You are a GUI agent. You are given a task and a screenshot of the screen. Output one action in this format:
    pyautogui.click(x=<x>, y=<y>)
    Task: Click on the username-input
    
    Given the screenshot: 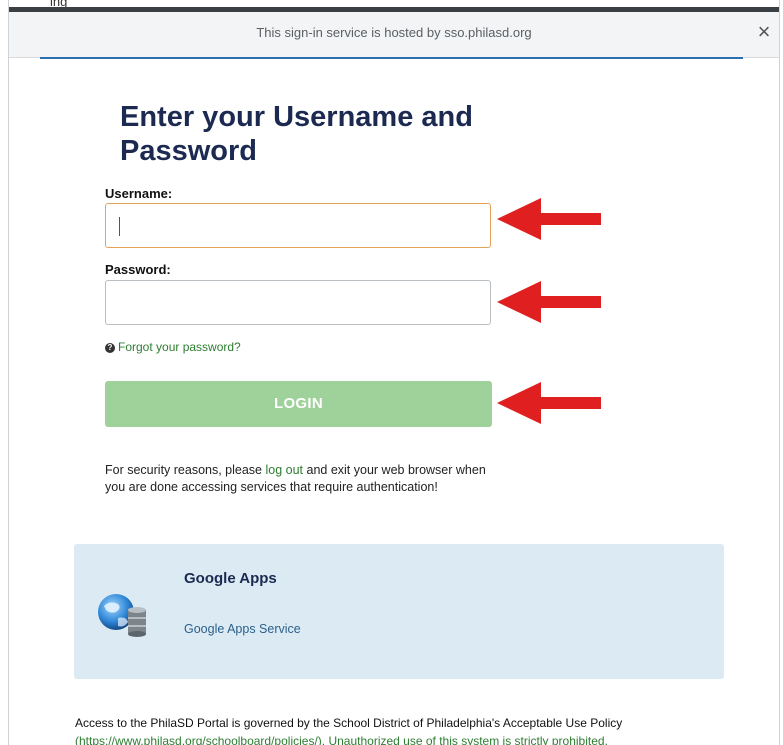 What is the action you would take?
    pyautogui.click(x=298, y=225)
    